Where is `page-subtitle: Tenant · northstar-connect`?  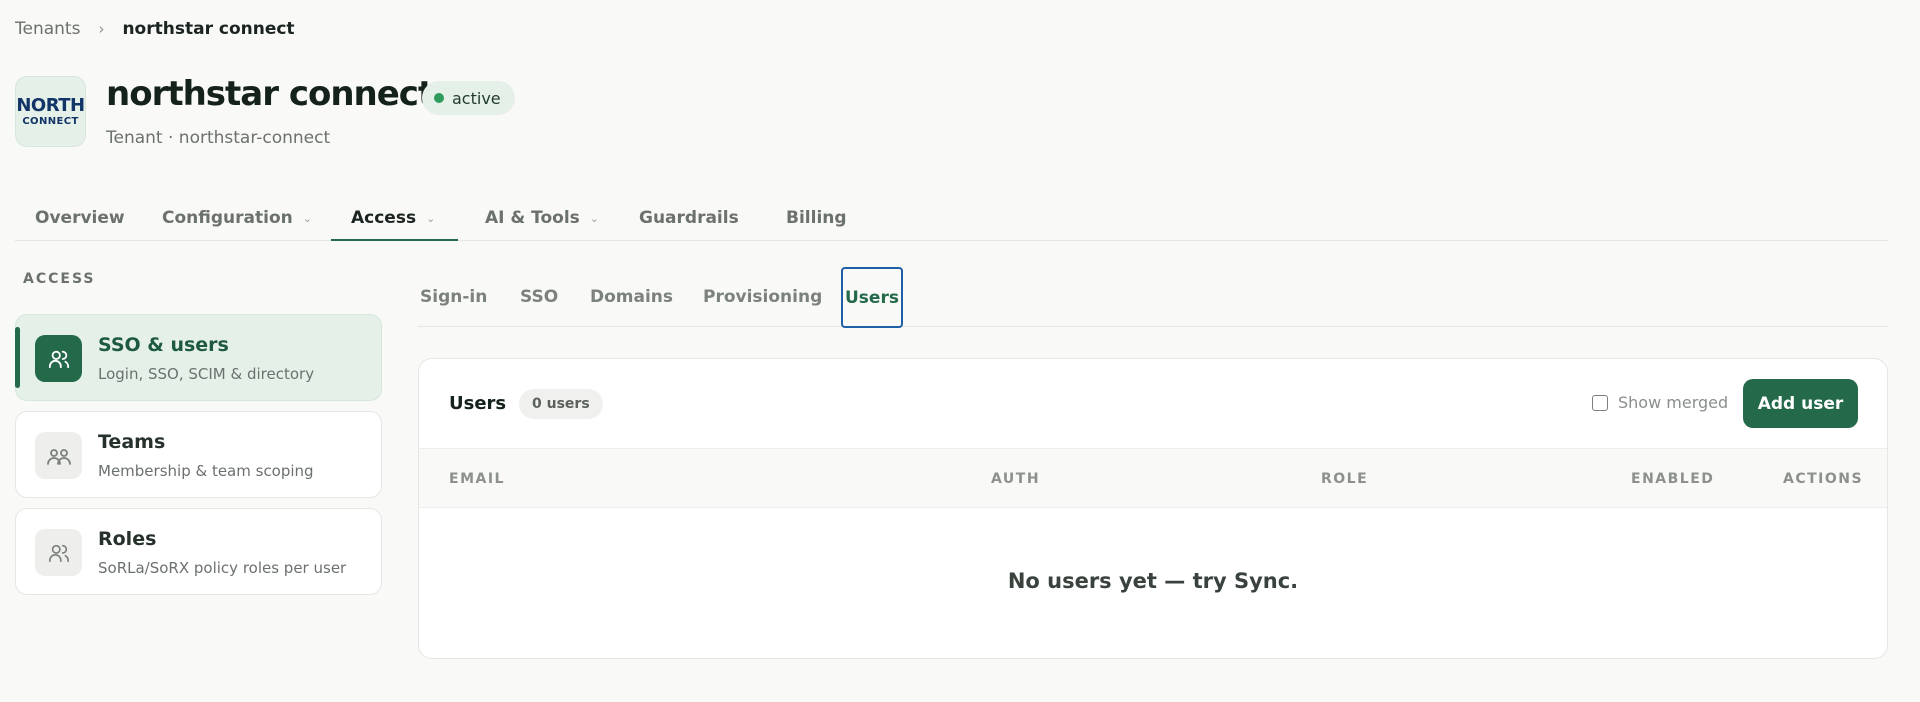
page-subtitle: Tenant · northstar-connect is located at coordinates (218, 138).